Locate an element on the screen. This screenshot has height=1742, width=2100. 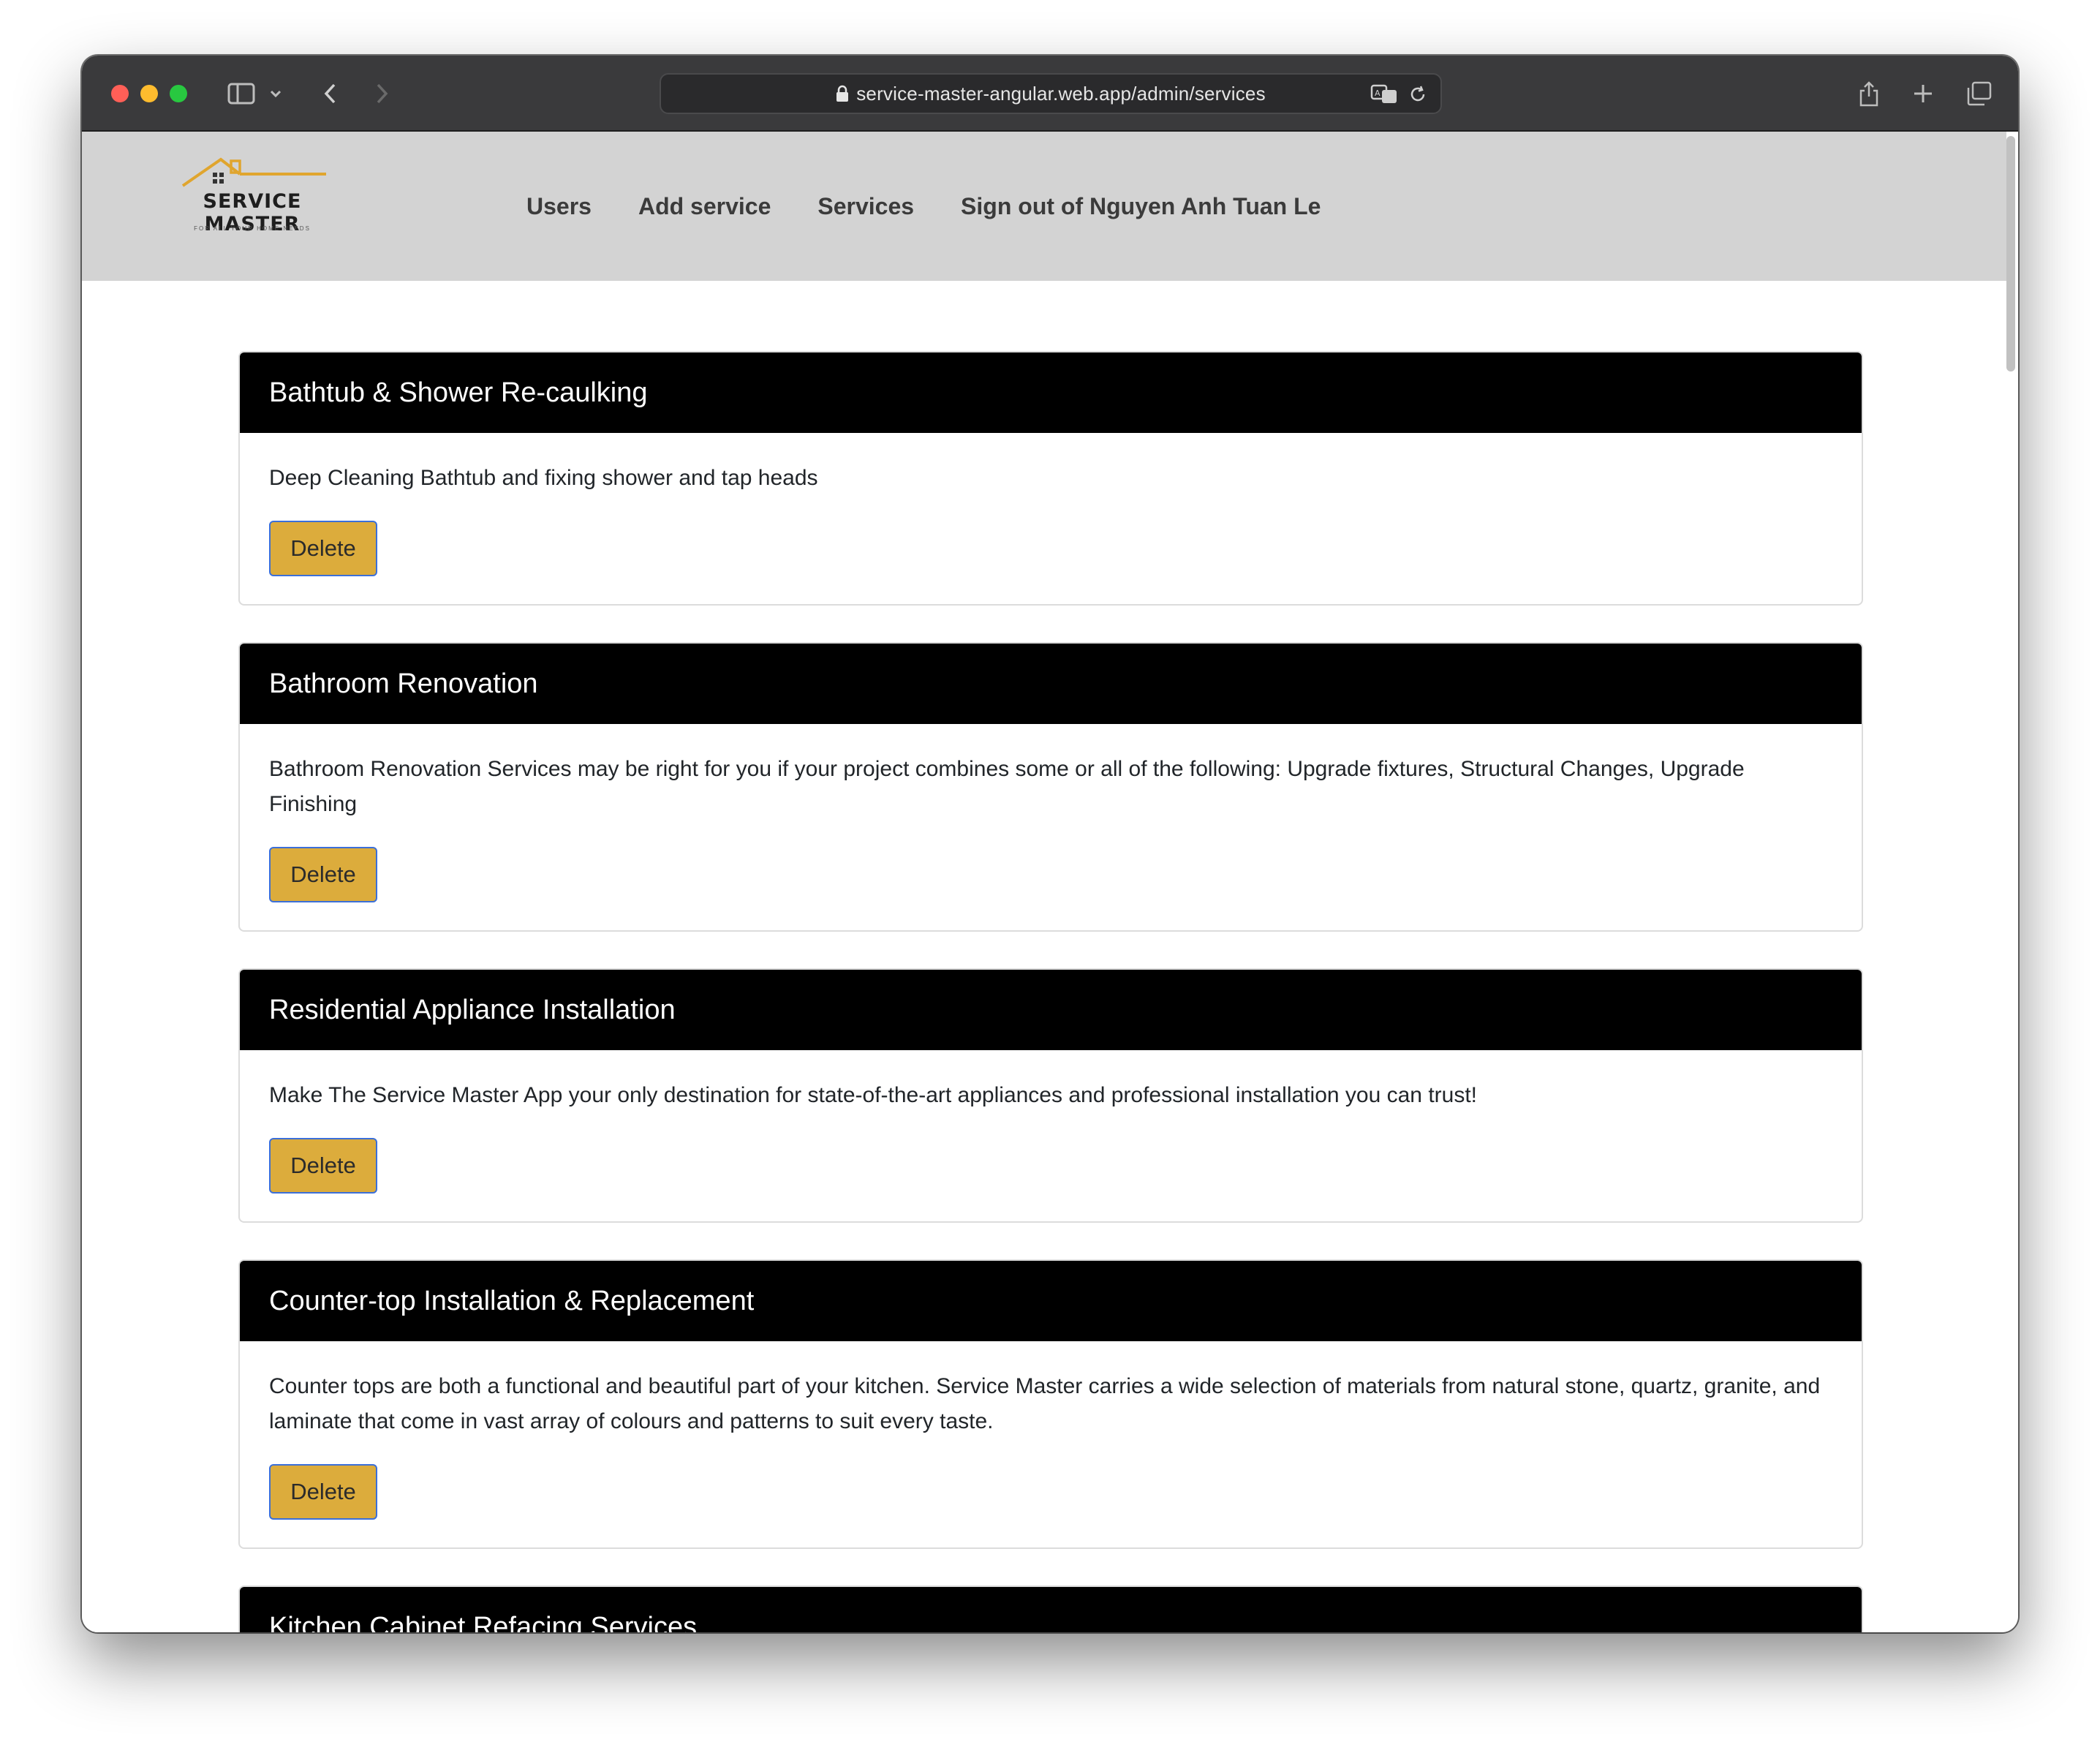
zoom-window-button is located at coordinates (178, 93).